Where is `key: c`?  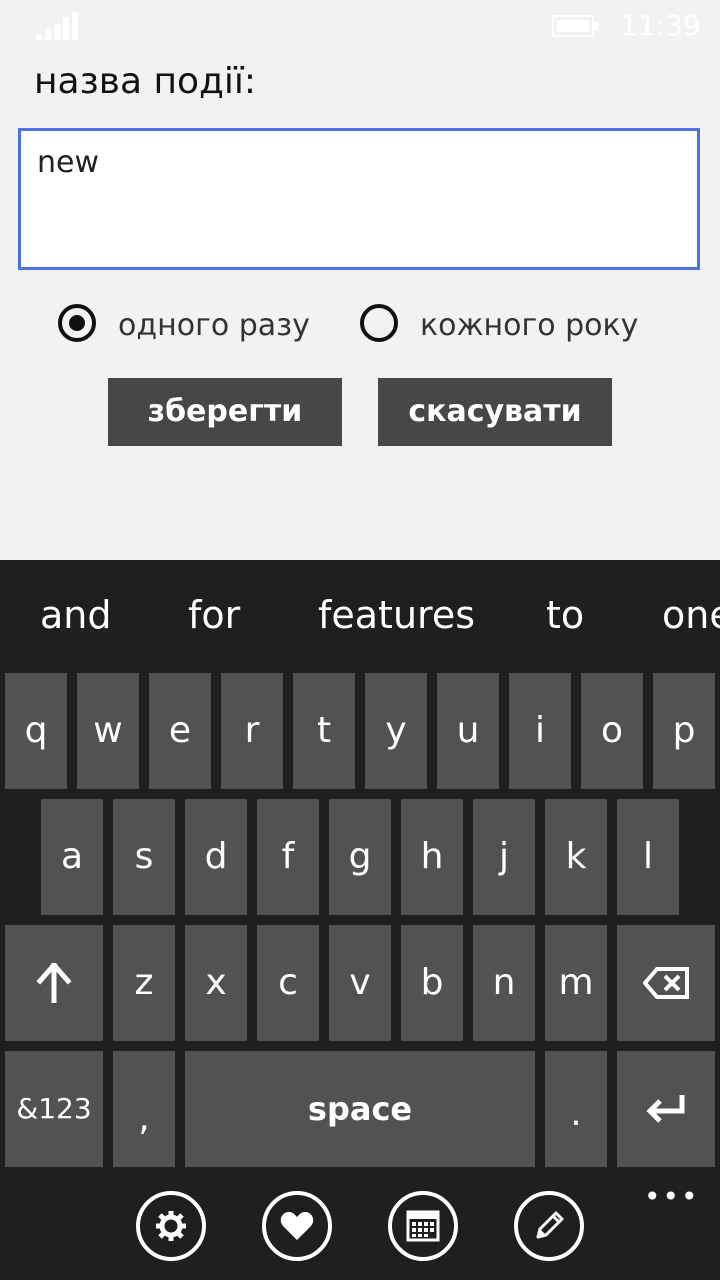 key: c is located at coordinates (288, 983).